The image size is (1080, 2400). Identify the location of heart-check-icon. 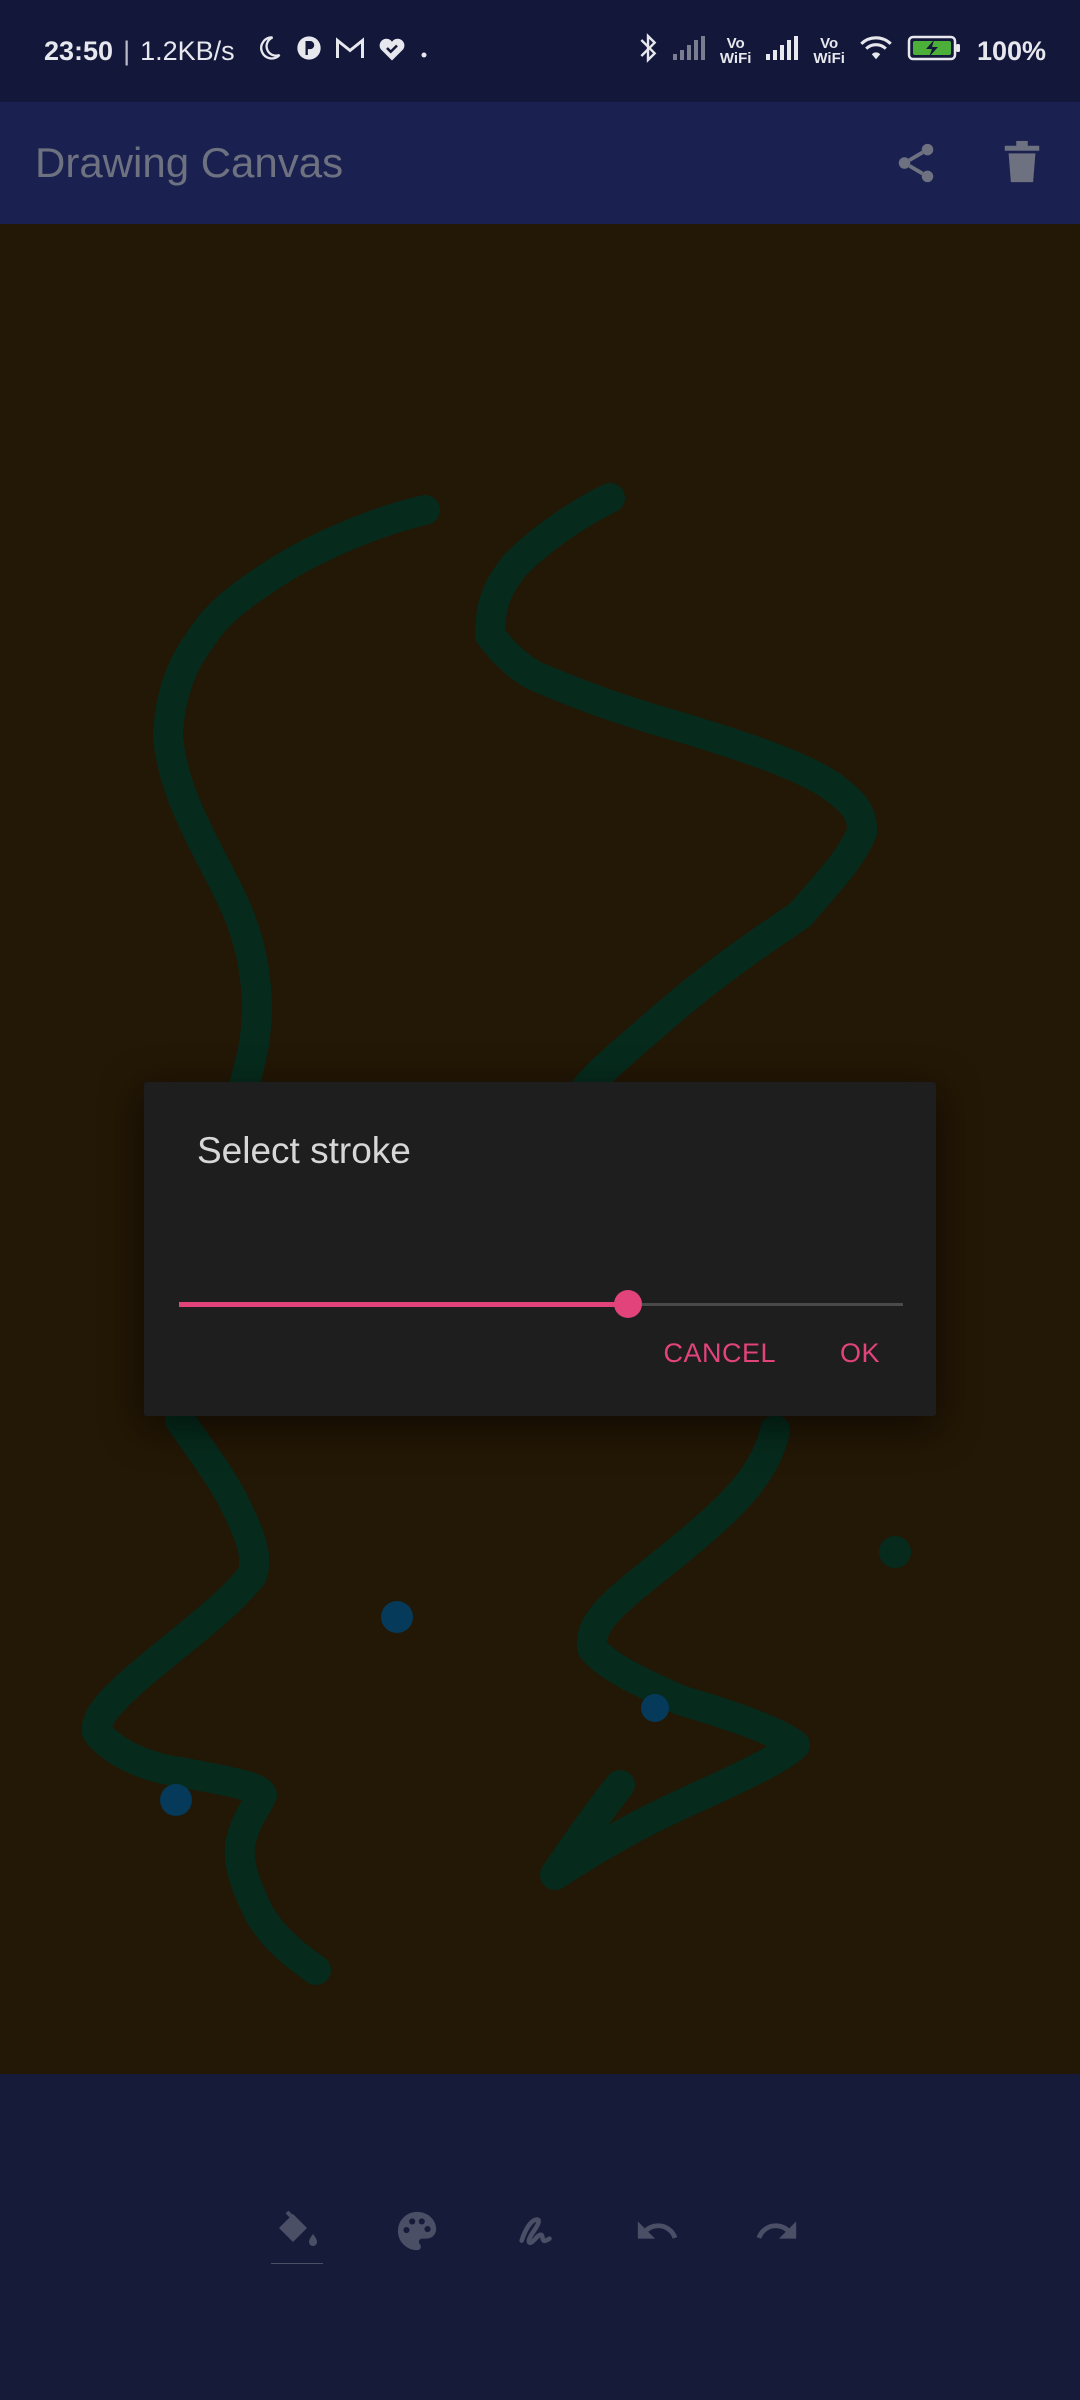
(392, 51).